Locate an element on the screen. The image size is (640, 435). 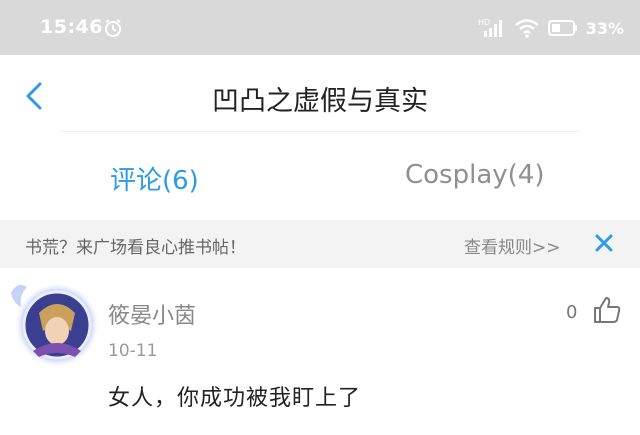
status-bar: 15:46 HD 33% is located at coordinates (320, 27).